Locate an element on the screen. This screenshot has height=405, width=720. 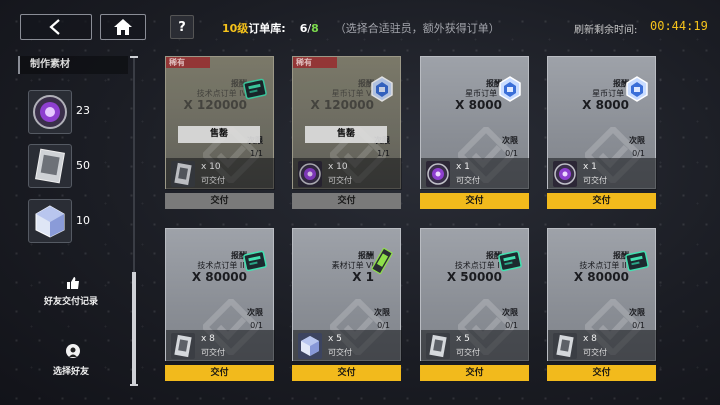
order-name: 技术点订单 IV is located at coordinates (221, 93).